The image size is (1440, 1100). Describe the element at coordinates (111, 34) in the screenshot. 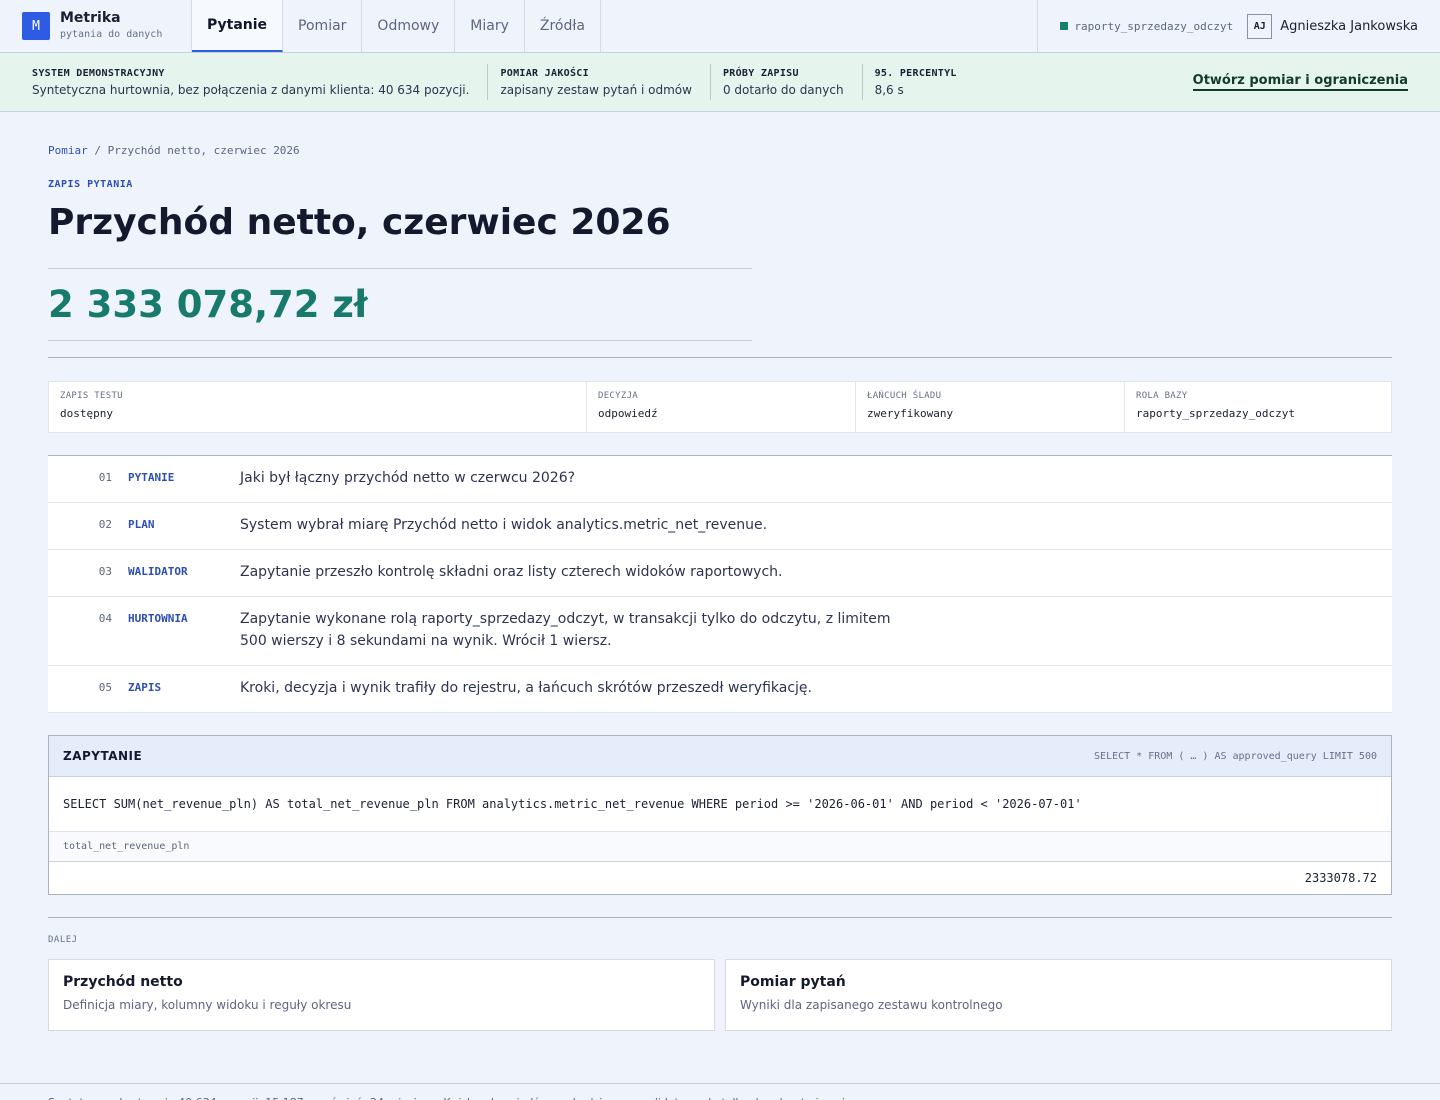

I see `brand-subtitle: pytania do danych` at that location.